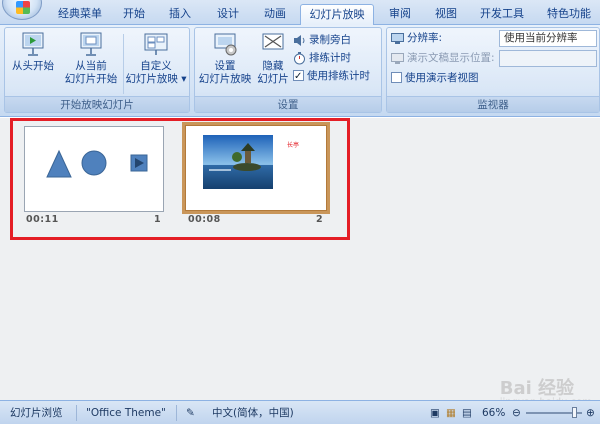  Describe the element at coordinates (330, 58) in the screenshot. I see `rehearse-timings-label: 排练计时` at that location.